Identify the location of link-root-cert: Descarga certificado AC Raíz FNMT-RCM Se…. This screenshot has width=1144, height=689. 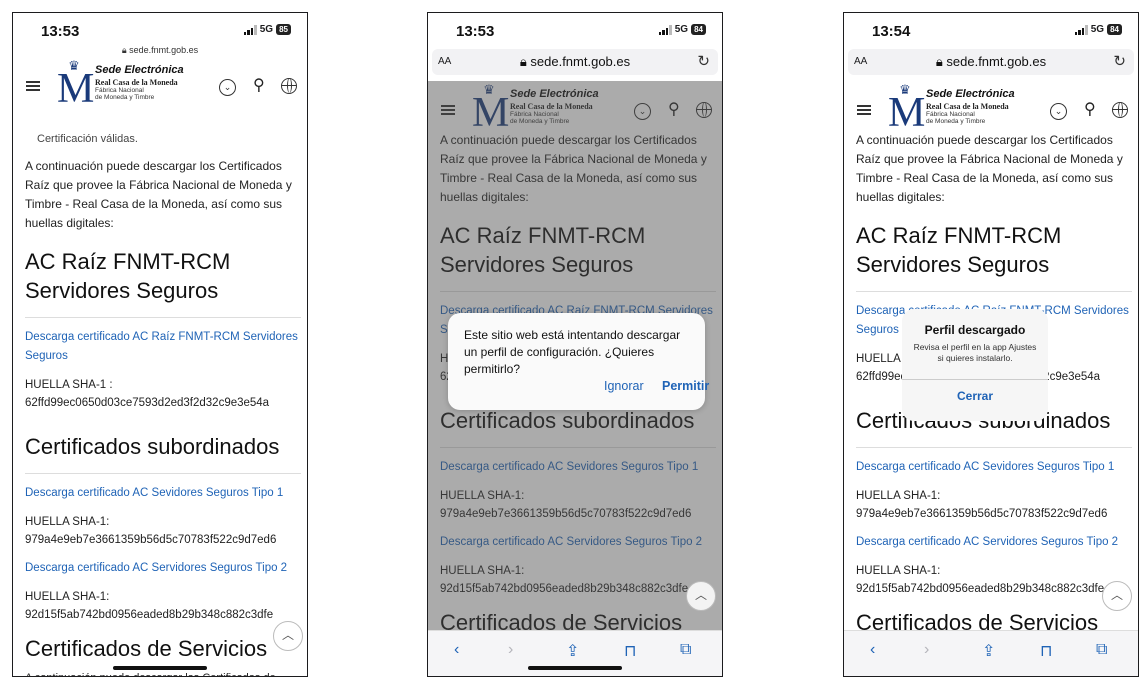
(163, 347).